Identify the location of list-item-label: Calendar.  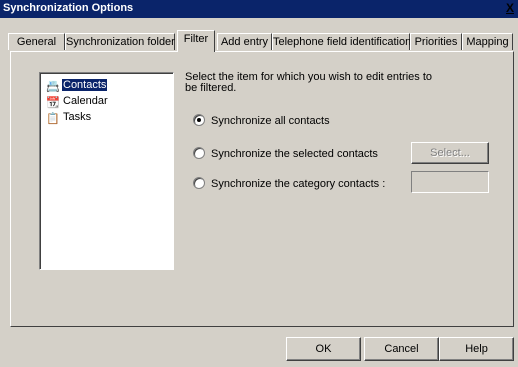
(85, 101).